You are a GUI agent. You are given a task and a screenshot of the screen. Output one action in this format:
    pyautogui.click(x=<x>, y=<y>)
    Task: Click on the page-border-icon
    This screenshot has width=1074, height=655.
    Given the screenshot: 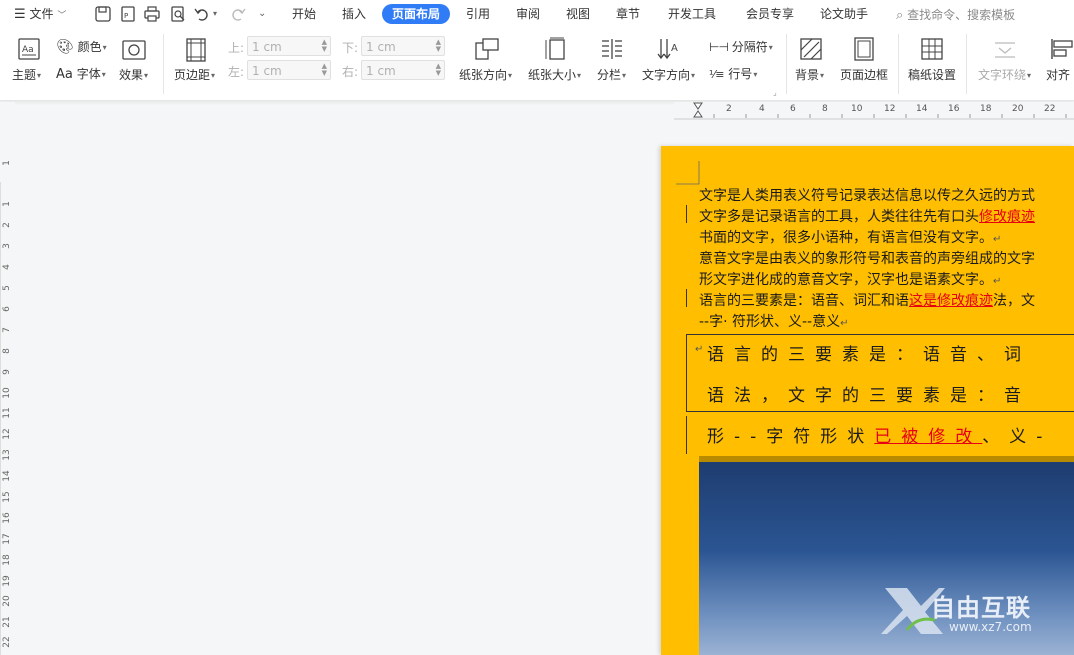 What is the action you would take?
    pyautogui.click(x=864, y=49)
    